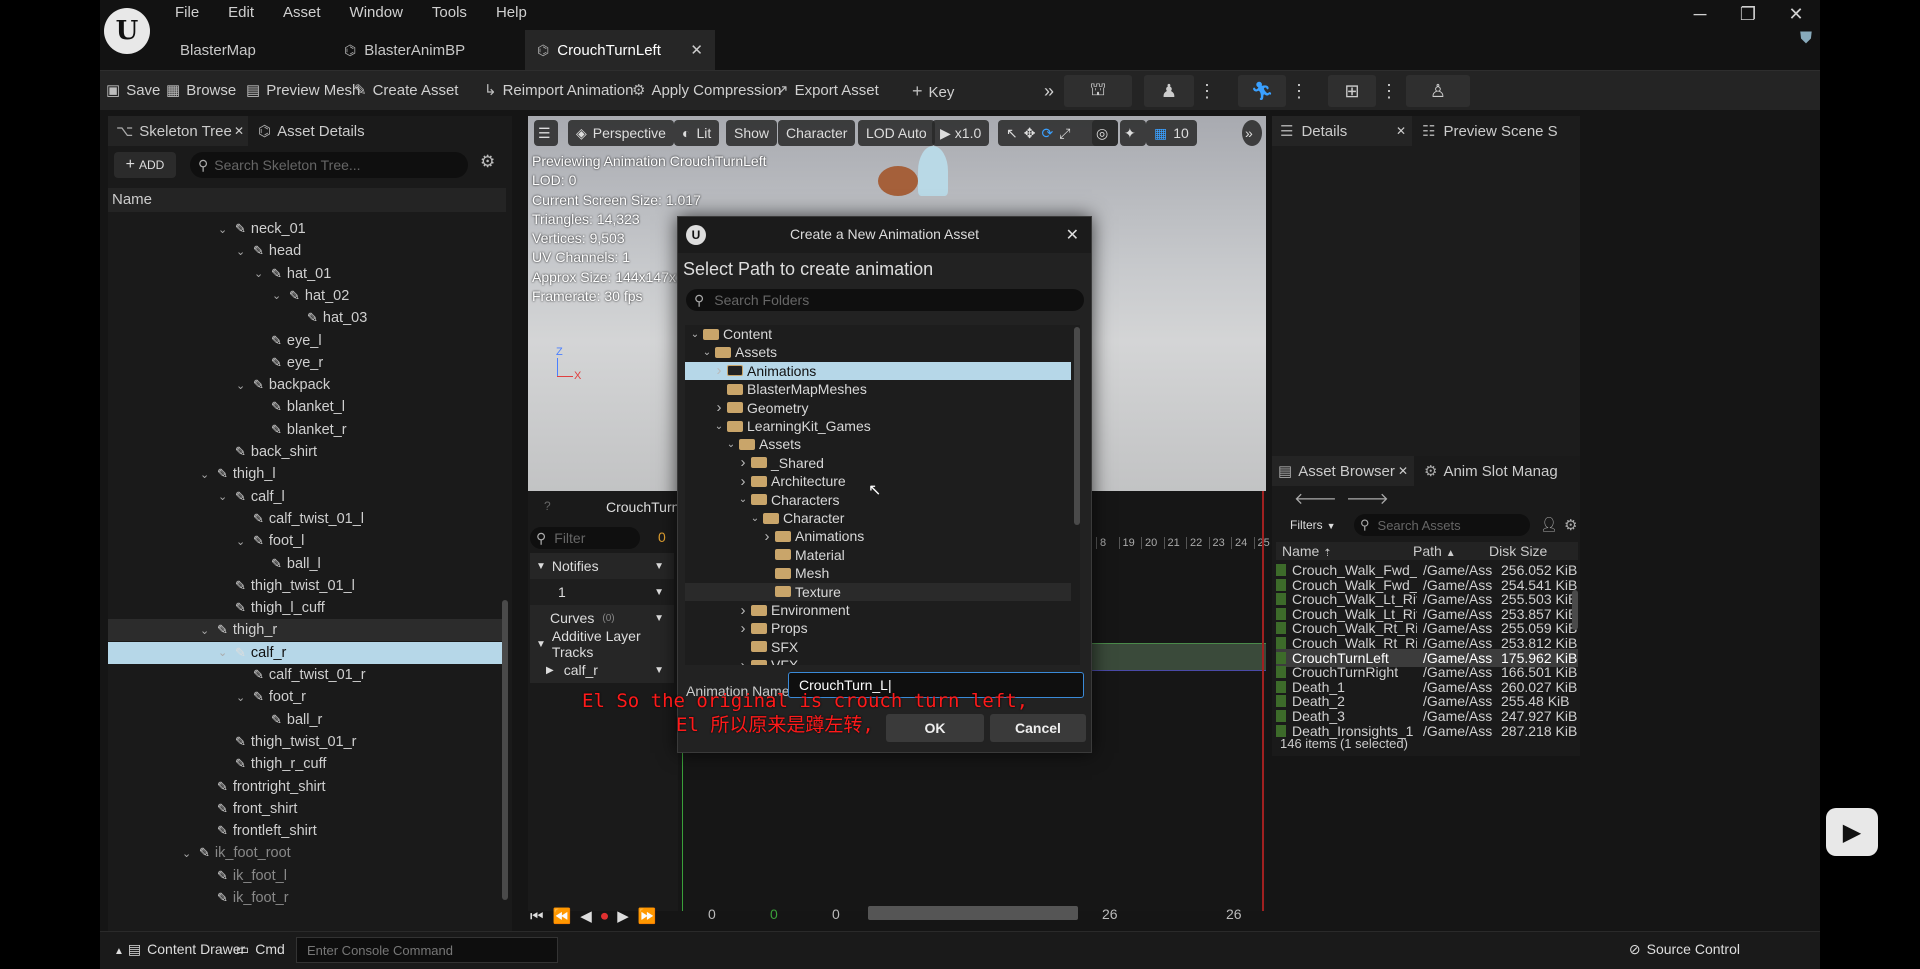 The image size is (1920, 969). What do you see at coordinates (878, 628) in the screenshot?
I see `folder-row: › Props` at bounding box center [878, 628].